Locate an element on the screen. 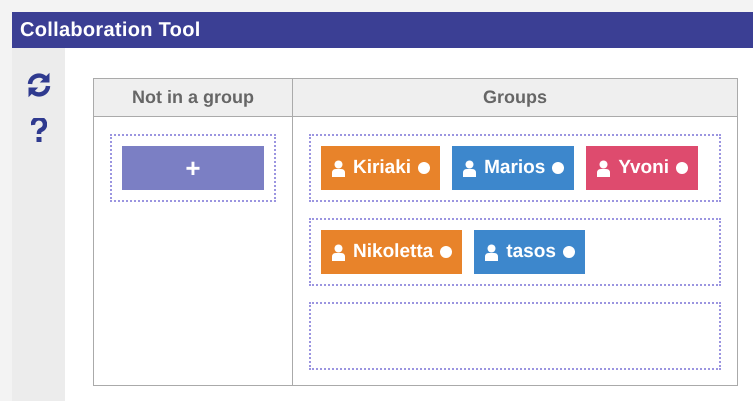  user-name: Marios is located at coordinates (515, 168).